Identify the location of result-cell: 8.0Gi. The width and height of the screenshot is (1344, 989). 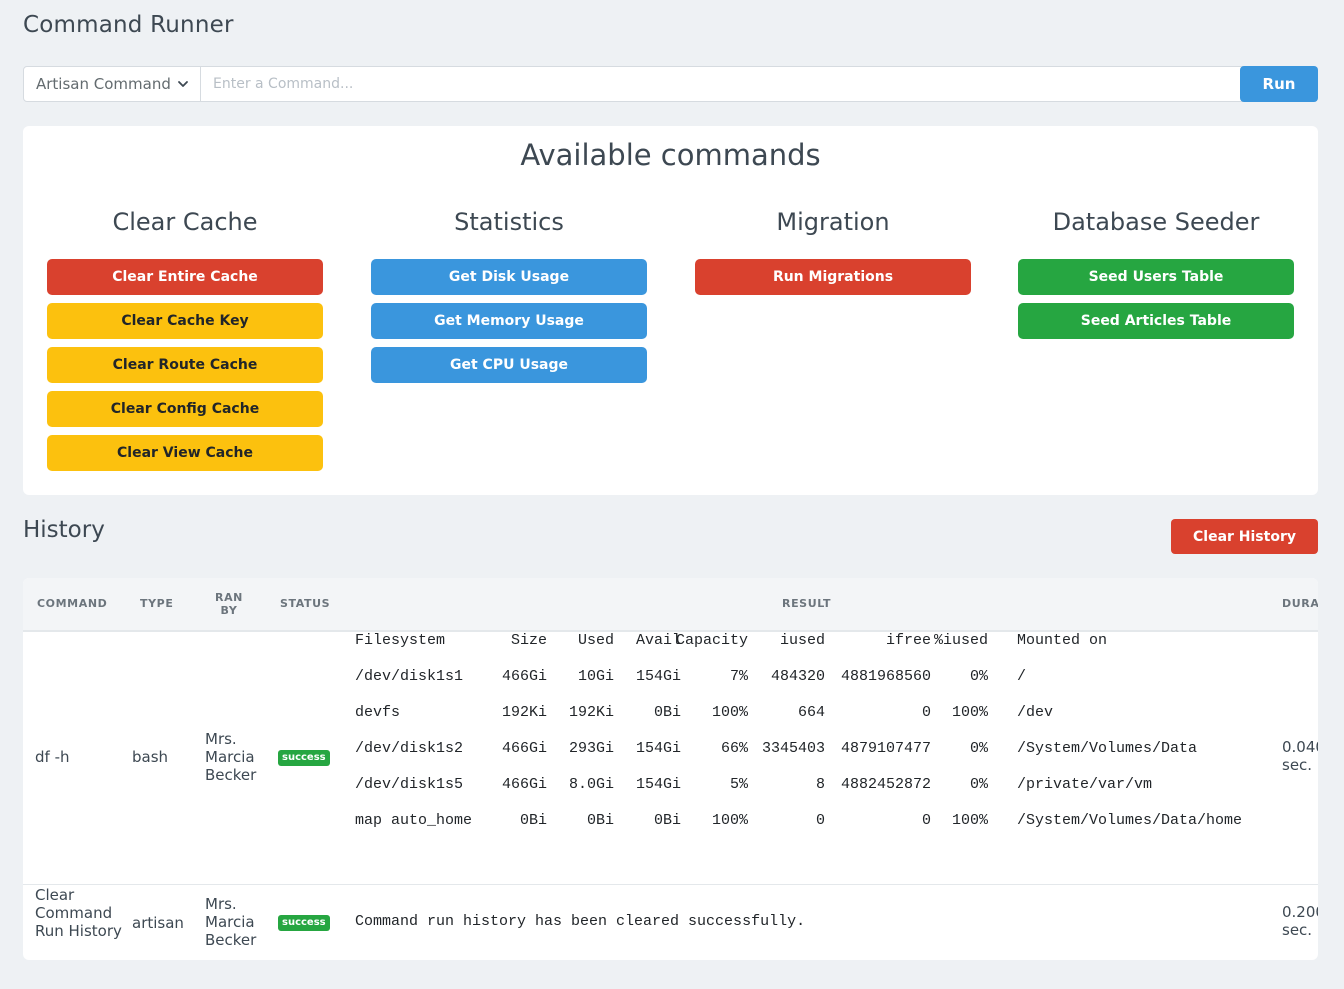
(591, 784).